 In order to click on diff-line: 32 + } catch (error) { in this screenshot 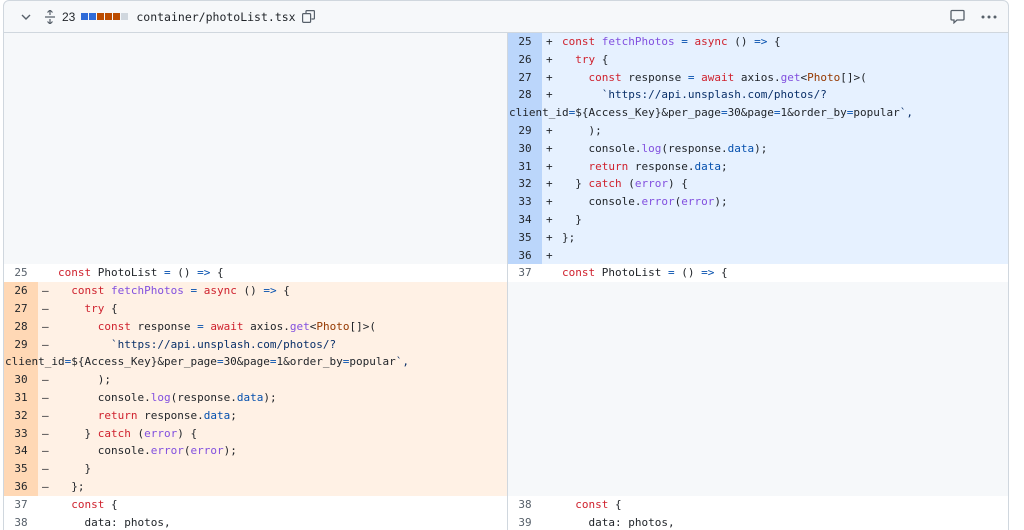, I will do `click(758, 184)`.